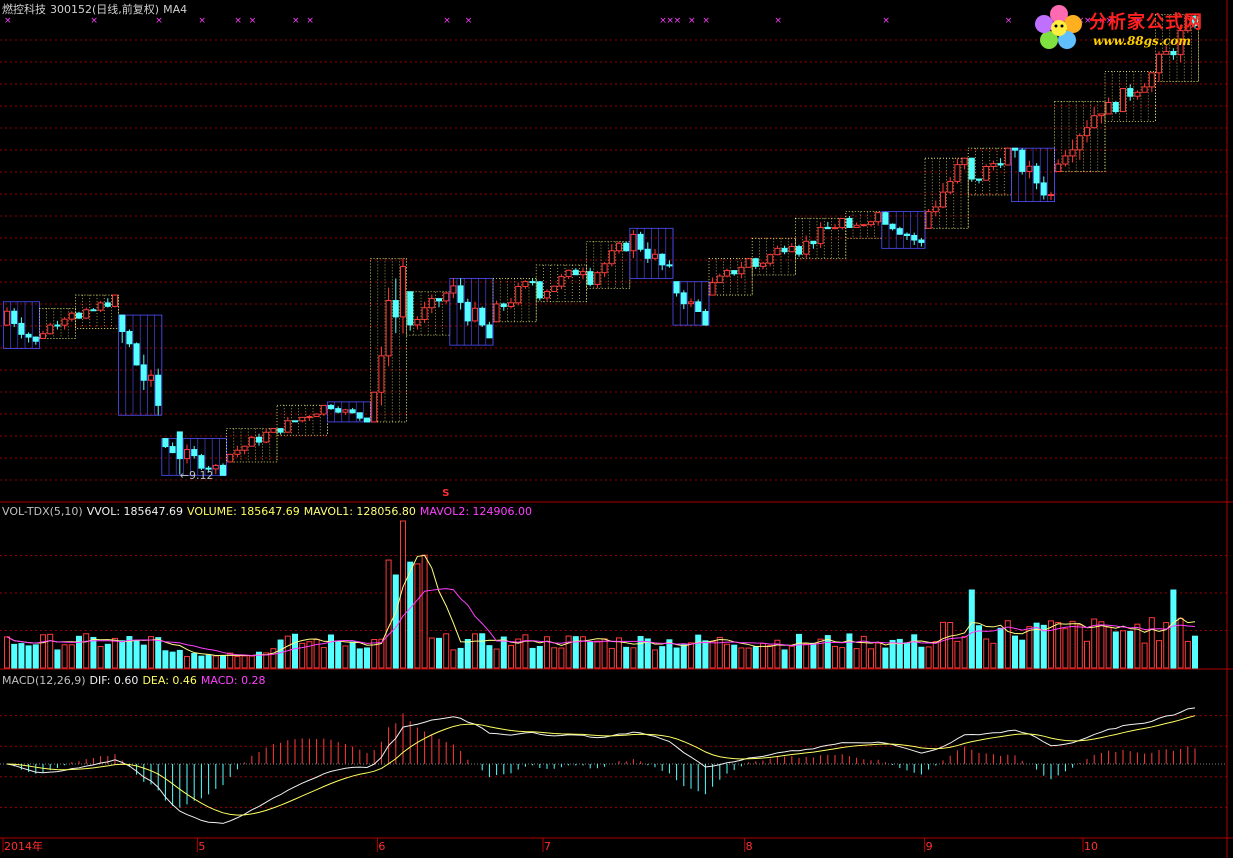  What do you see at coordinates (1146, 22) in the screenshot?
I see `logo-name: 分析家公式网` at bounding box center [1146, 22].